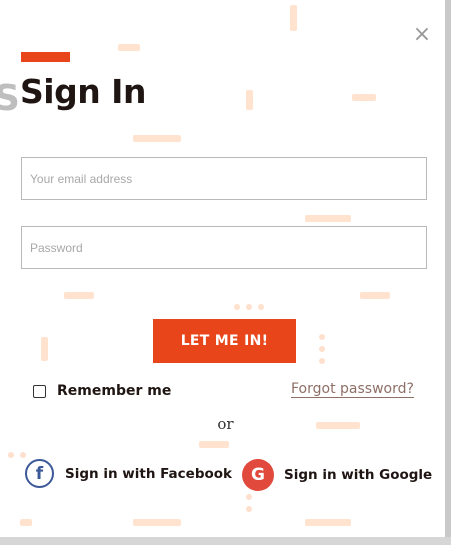  I want to click on remember-me-checkbox, so click(39, 391).